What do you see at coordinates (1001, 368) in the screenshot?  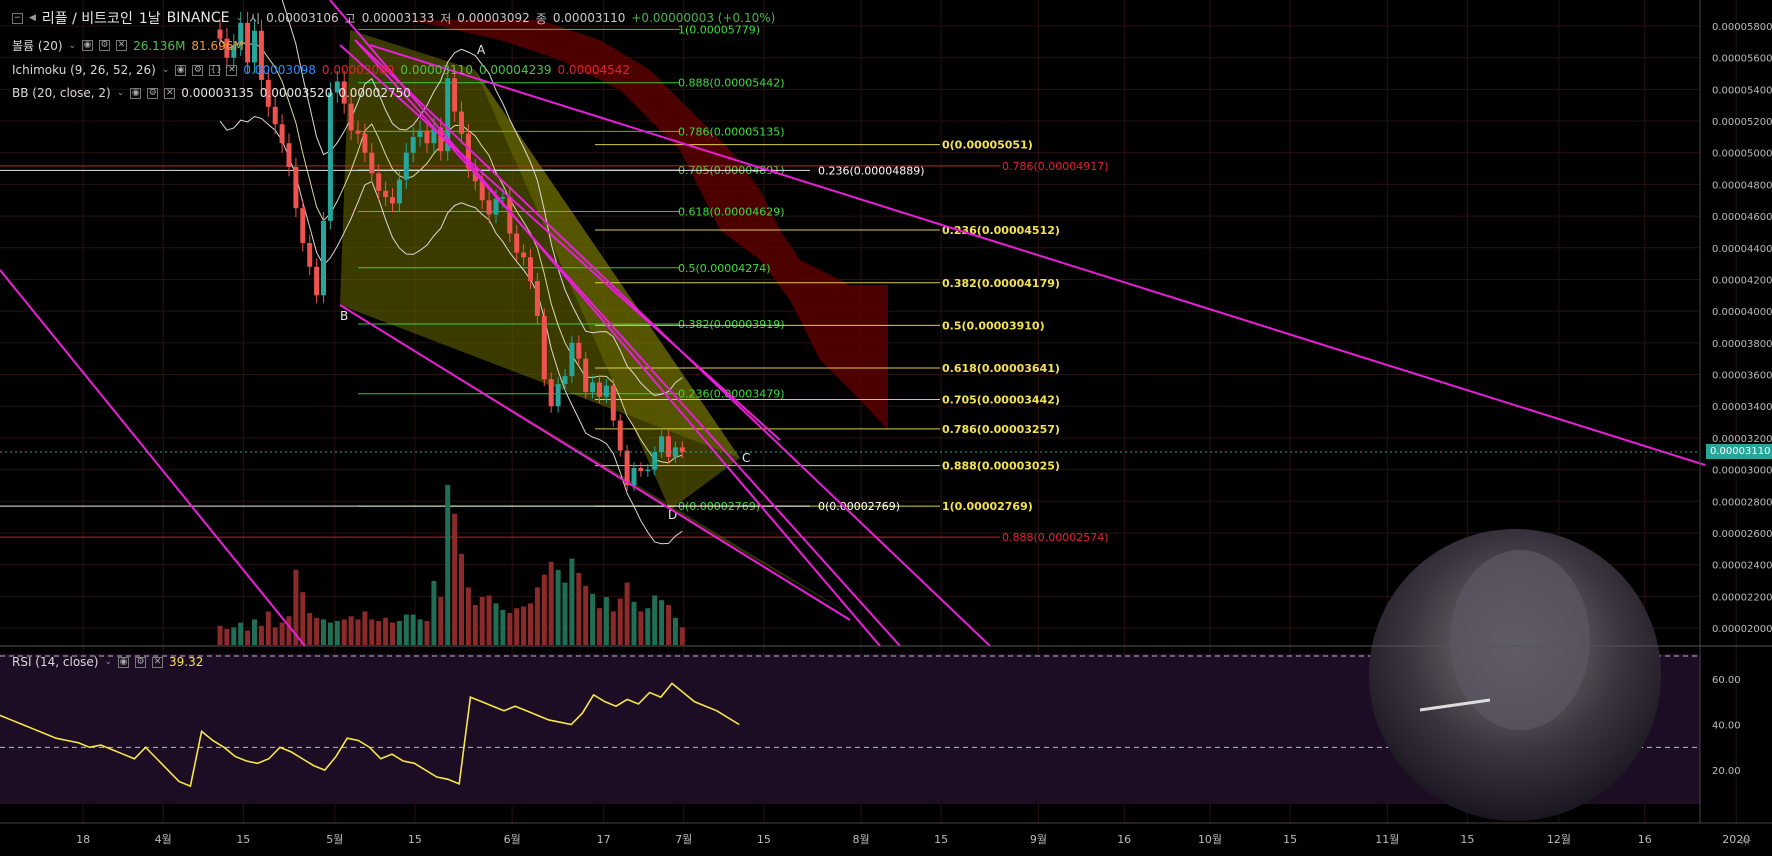 I see `fib-label: 0.618(0.00003641)` at bounding box center [1001, 368].